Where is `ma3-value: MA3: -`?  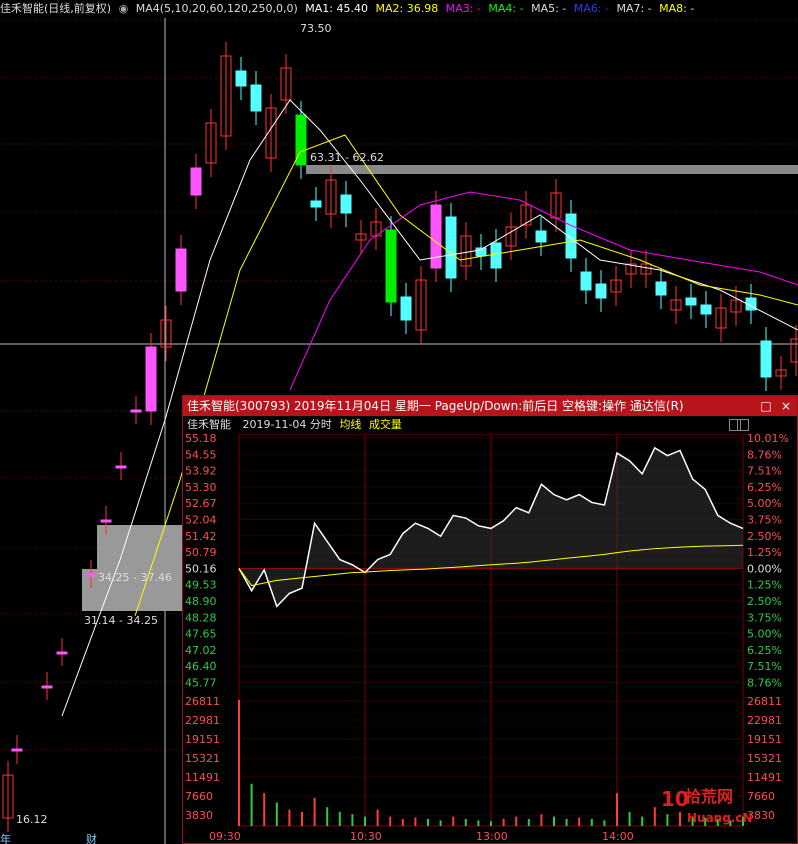 ma3-value: MA3: - is located at coordinates (463, 8).